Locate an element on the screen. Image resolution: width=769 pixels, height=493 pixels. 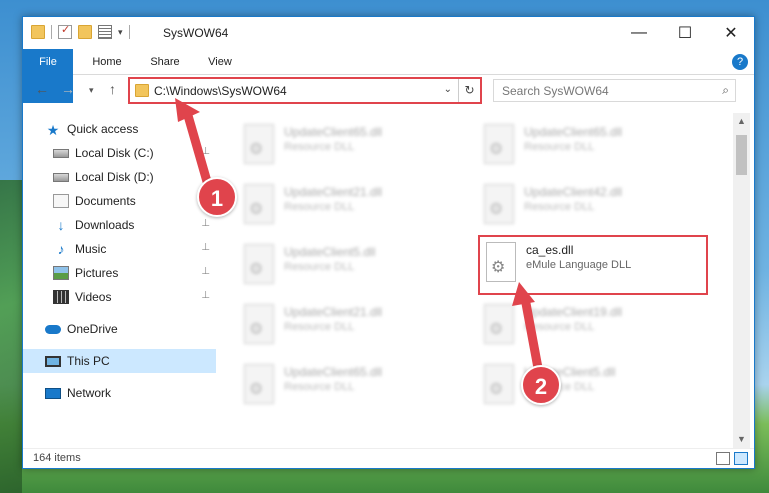
download-icon: ↓ is located at coordinates (61, 225).